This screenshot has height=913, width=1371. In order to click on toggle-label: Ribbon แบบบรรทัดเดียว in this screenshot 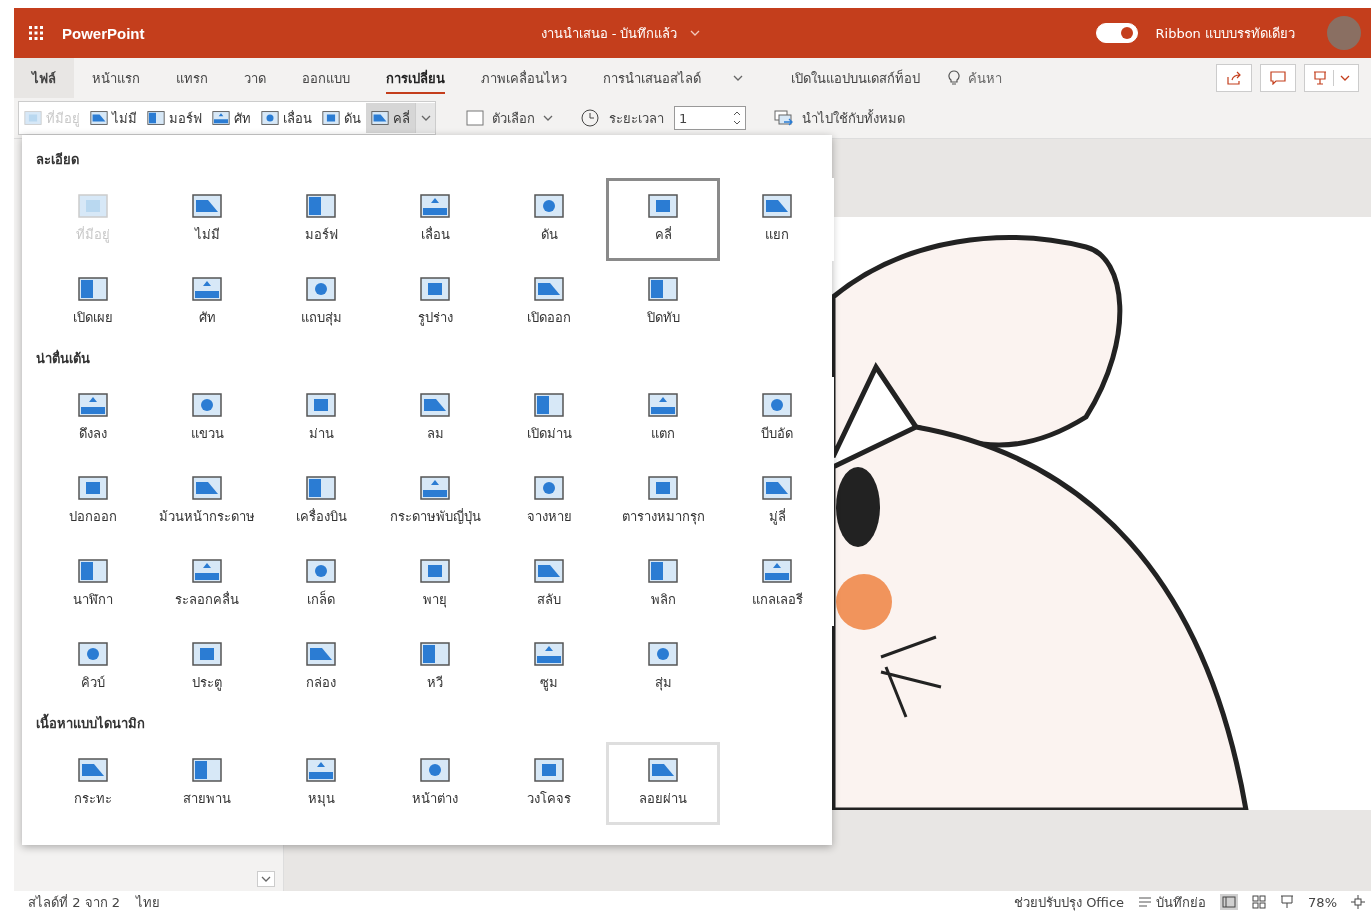, I will do `click(1225, 33)`.